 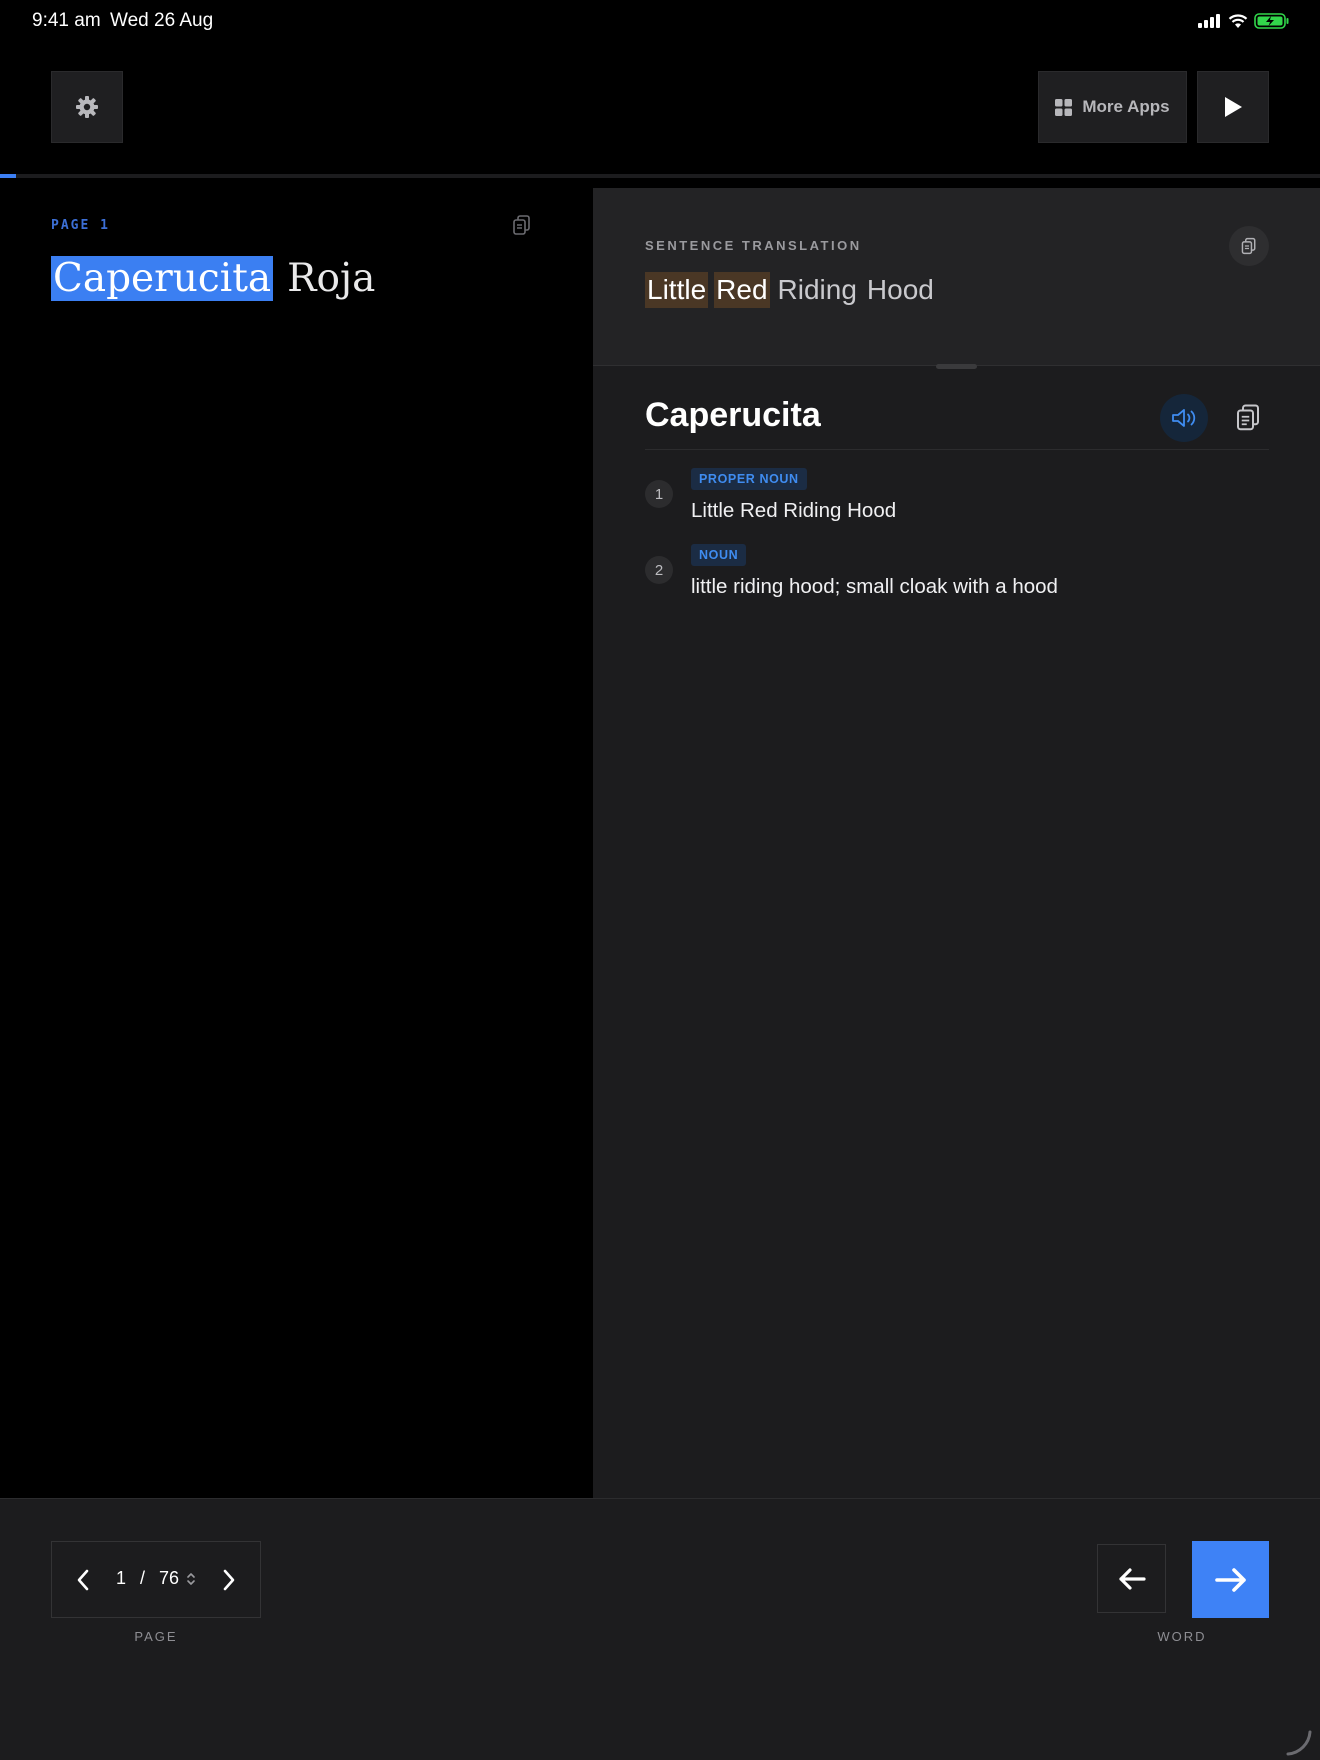 What do you see at coordinates (719, 555) in the screenshot?
I see `part-of-speech-badge: NOUN` at bounding box center [719, 555].